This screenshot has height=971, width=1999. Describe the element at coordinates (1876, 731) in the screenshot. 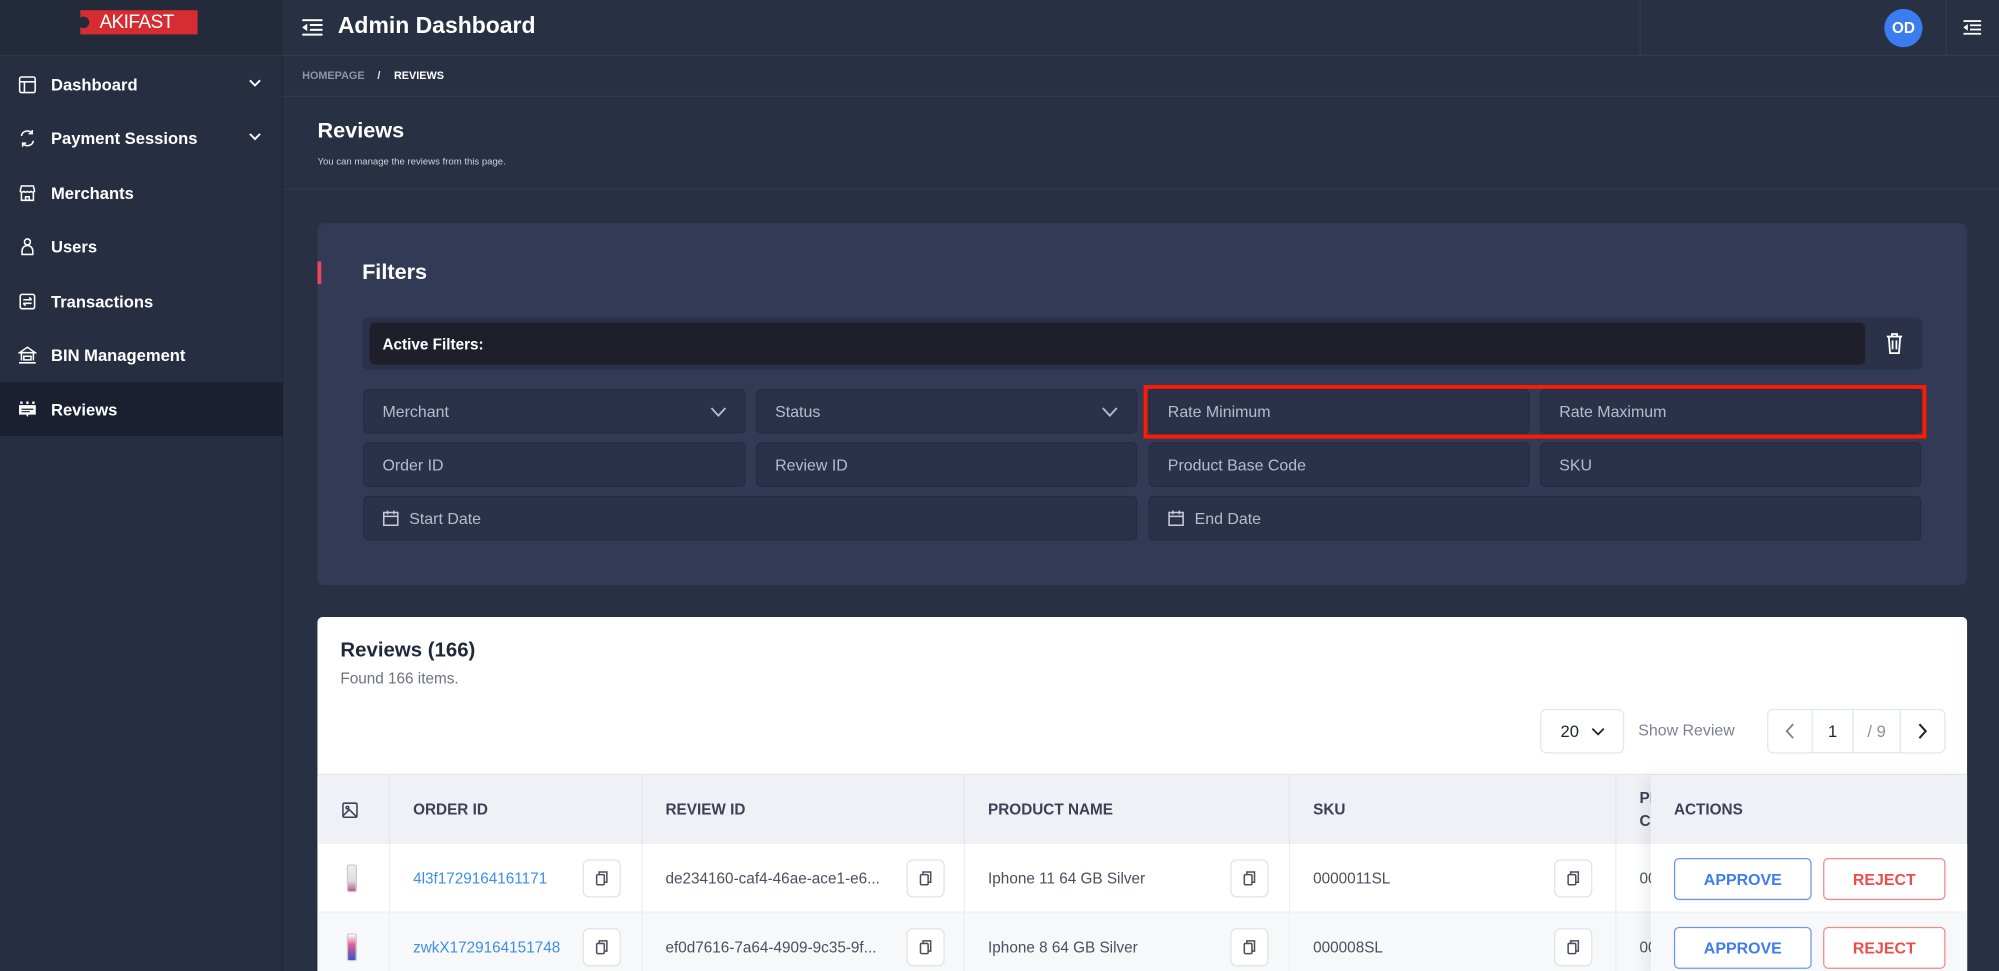

I see `total-pages: / 9` at that location.